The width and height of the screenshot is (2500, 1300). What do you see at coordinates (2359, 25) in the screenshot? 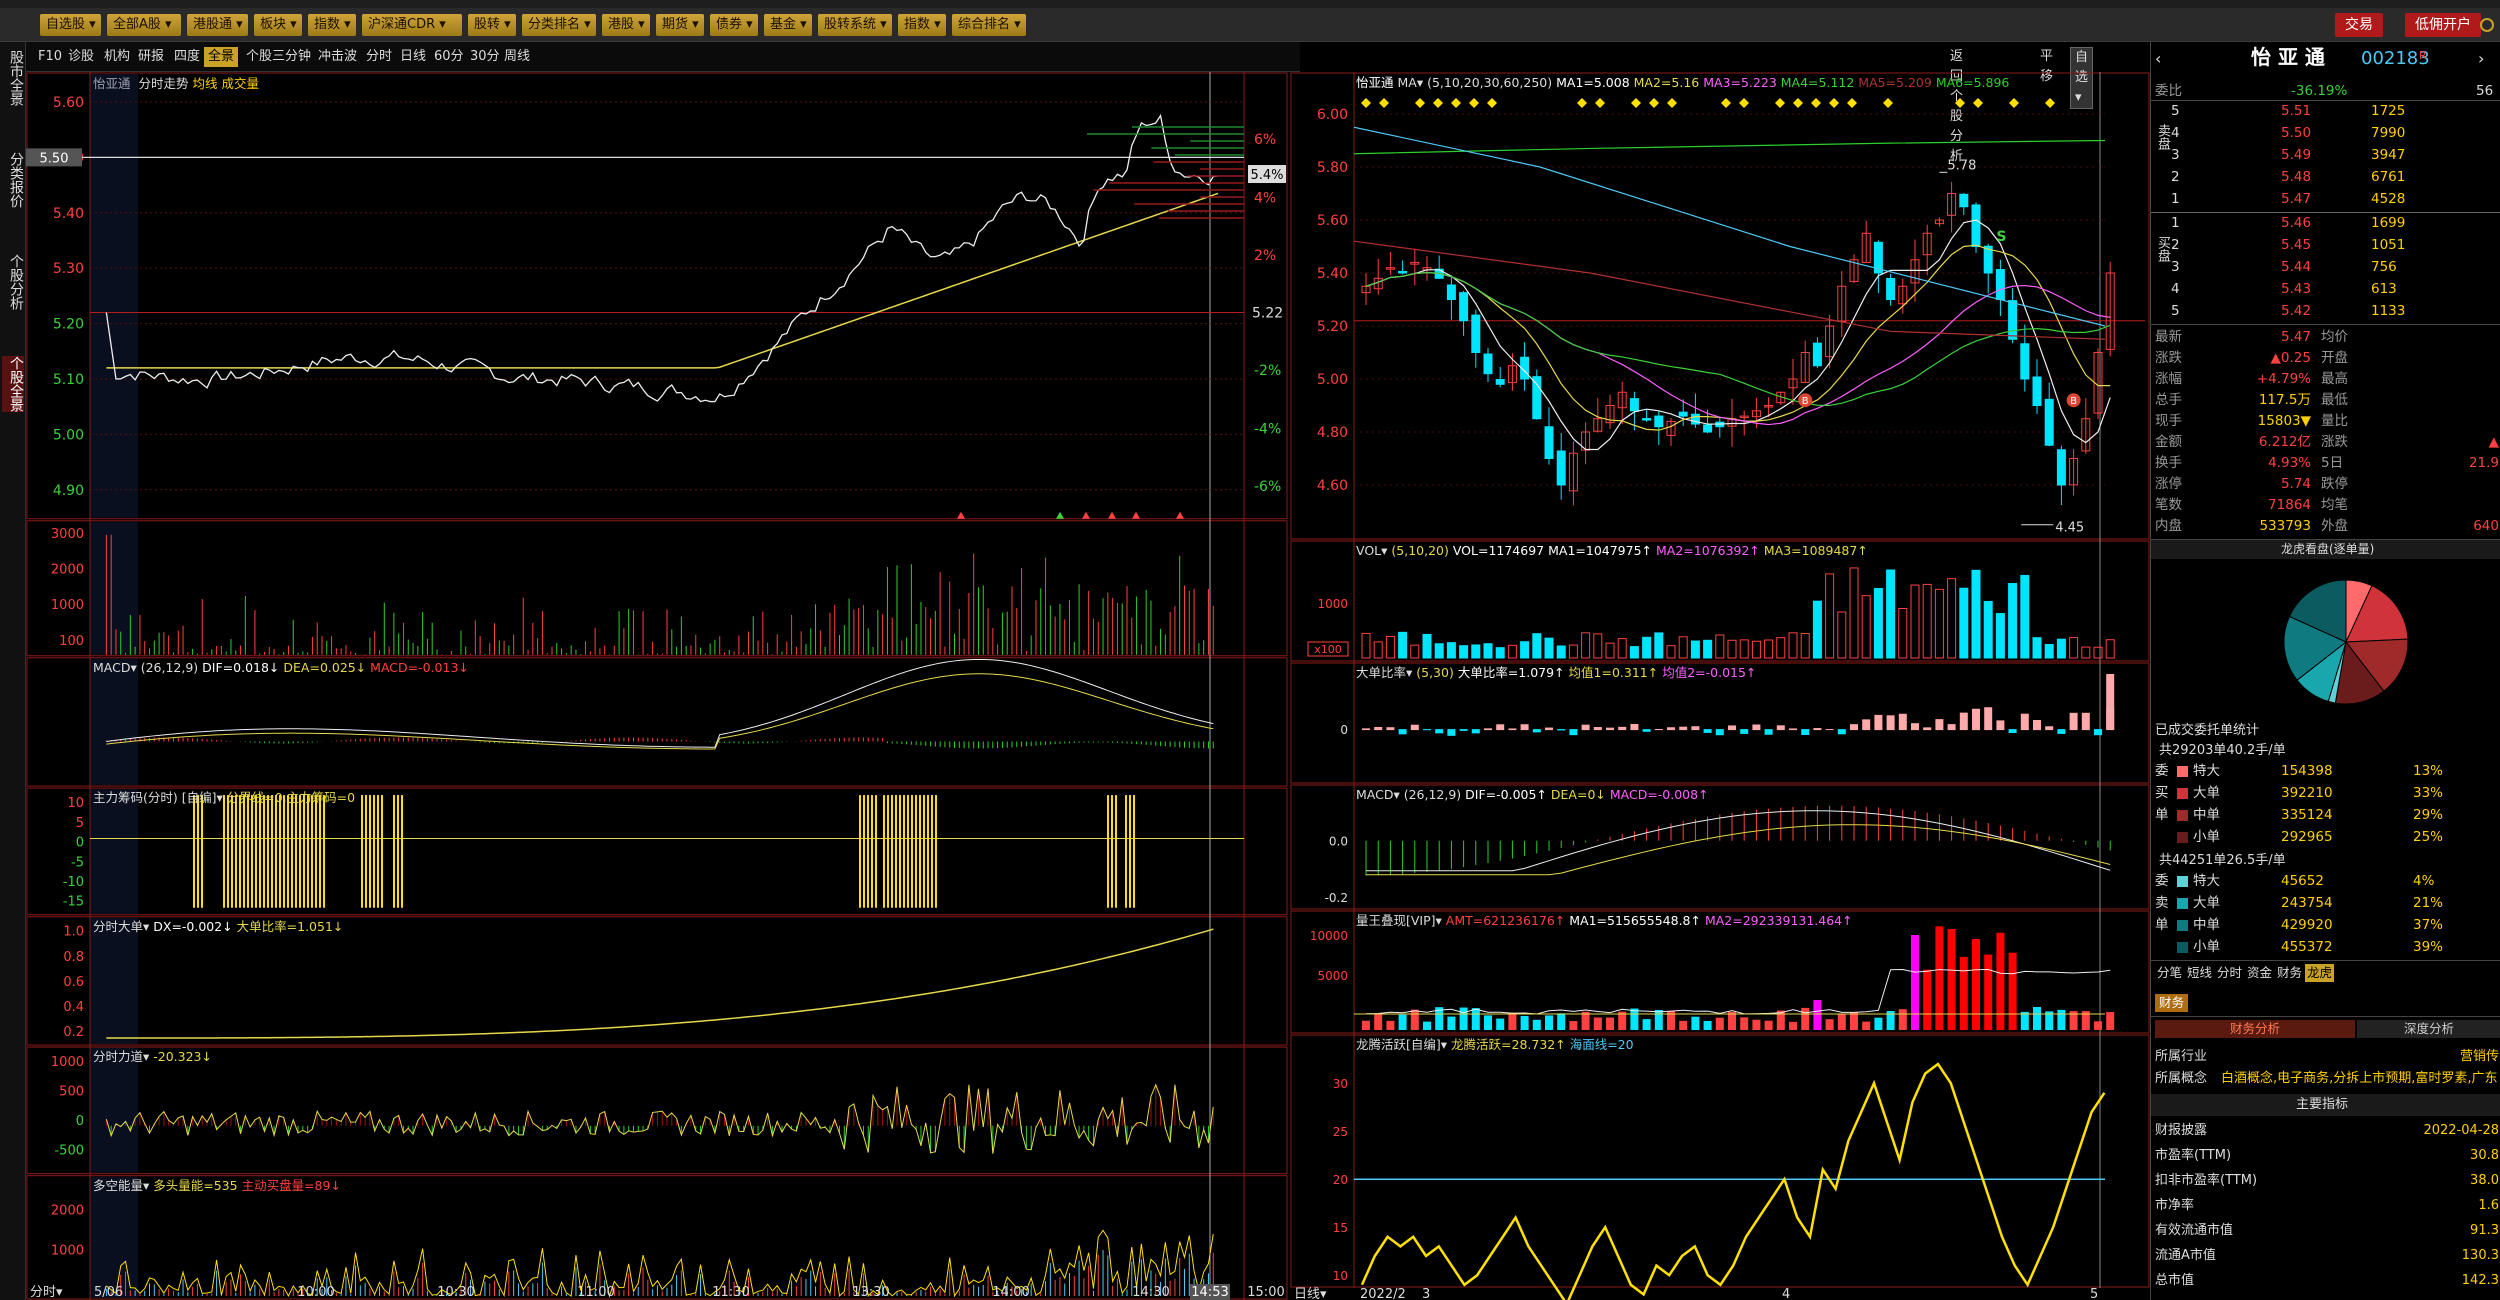
I see `trade-button: 交易` at bounding box center [2359, 25].